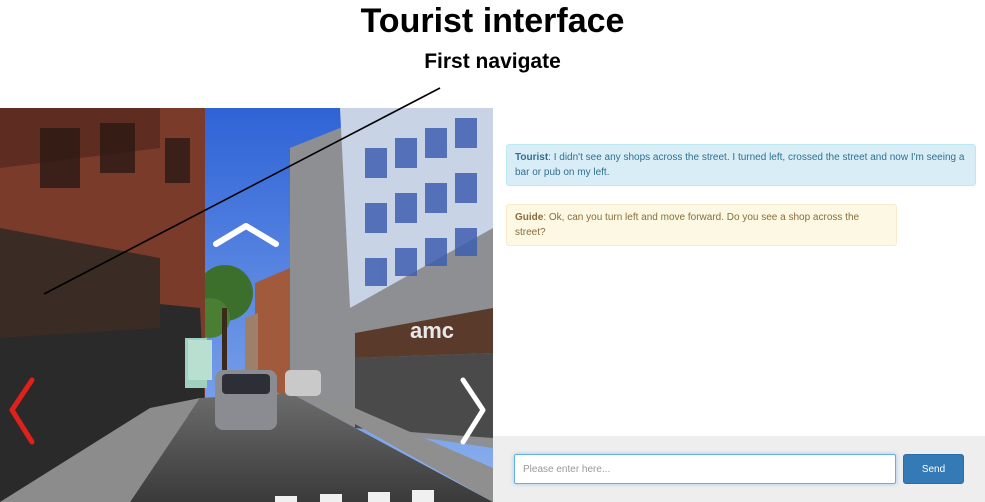  I want to click on navigate-forward-button, so click(246, 235).